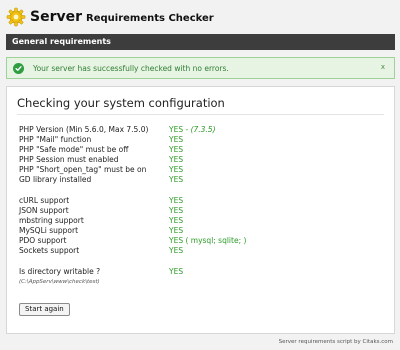 This screenshot has height=350, width=400. Describe the element at coordinates (84, 129) in the screenshot. I see `check-label: PHP Version (Min 5.6.0, Max 7.5.0)` at that location.